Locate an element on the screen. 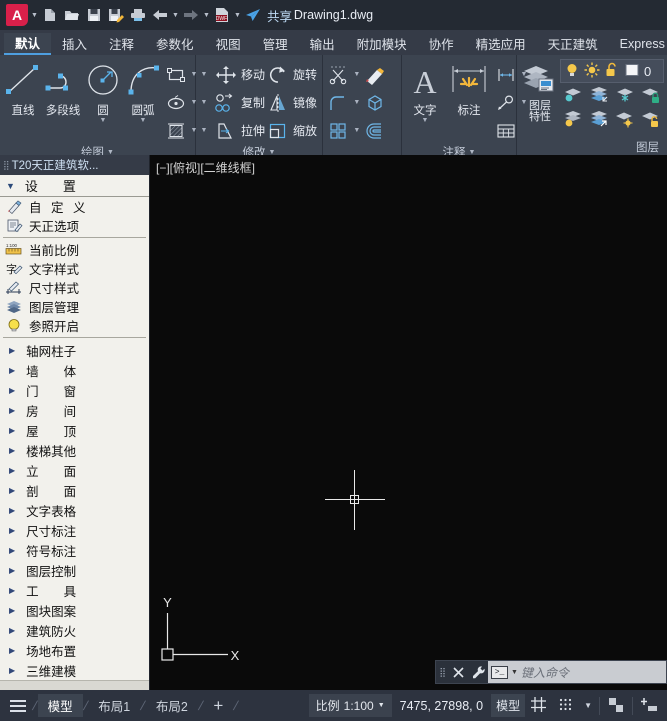 The width and height of the screenshot is (667, 721). sidebar-node-door-window: ▶ 门 窗 is located at coordinates (74, 390).